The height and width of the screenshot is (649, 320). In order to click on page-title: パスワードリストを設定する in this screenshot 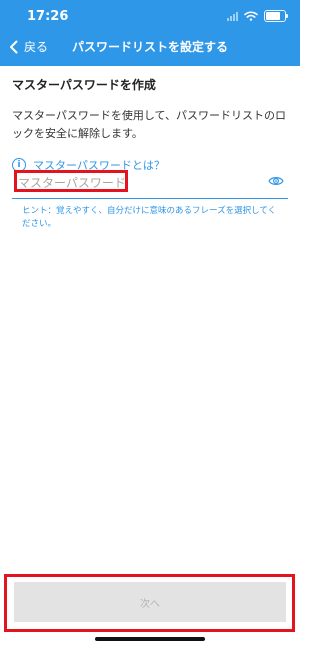, I will do `click(149, 47)`.